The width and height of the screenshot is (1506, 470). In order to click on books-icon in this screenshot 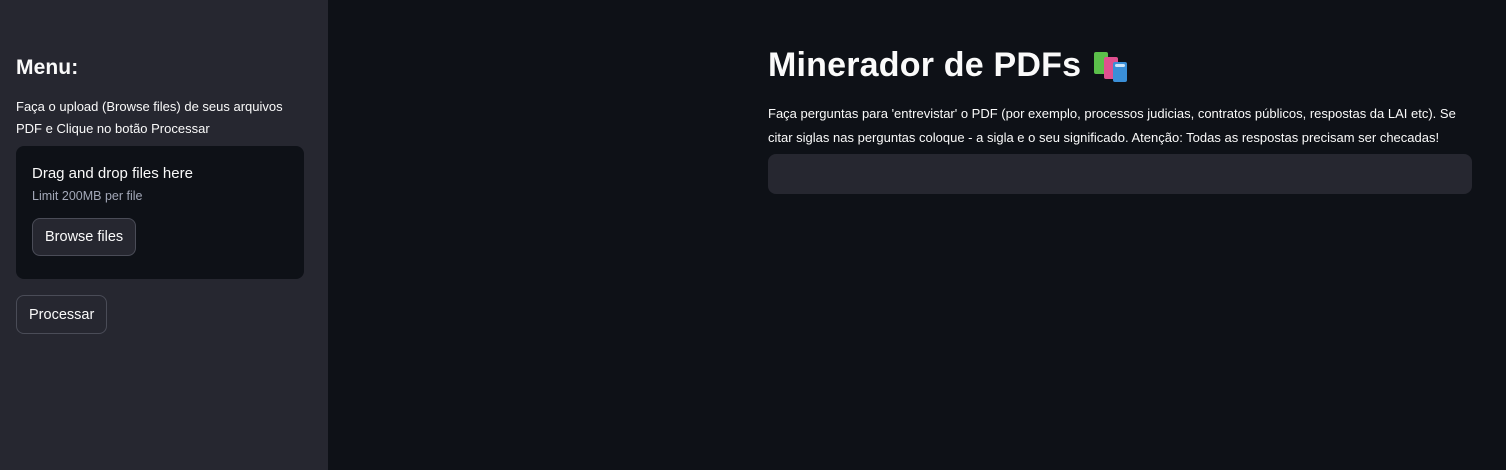, I will do `click(1110, 66)`.